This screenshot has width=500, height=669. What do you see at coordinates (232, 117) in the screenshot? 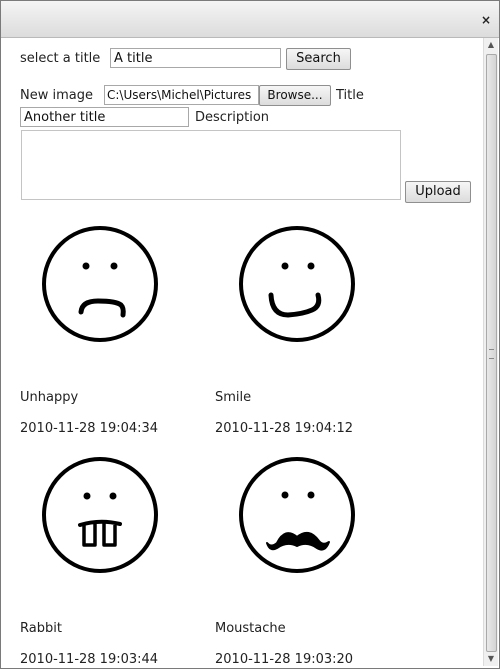
I see `description-label: Description` at bounding box center [232, 117].